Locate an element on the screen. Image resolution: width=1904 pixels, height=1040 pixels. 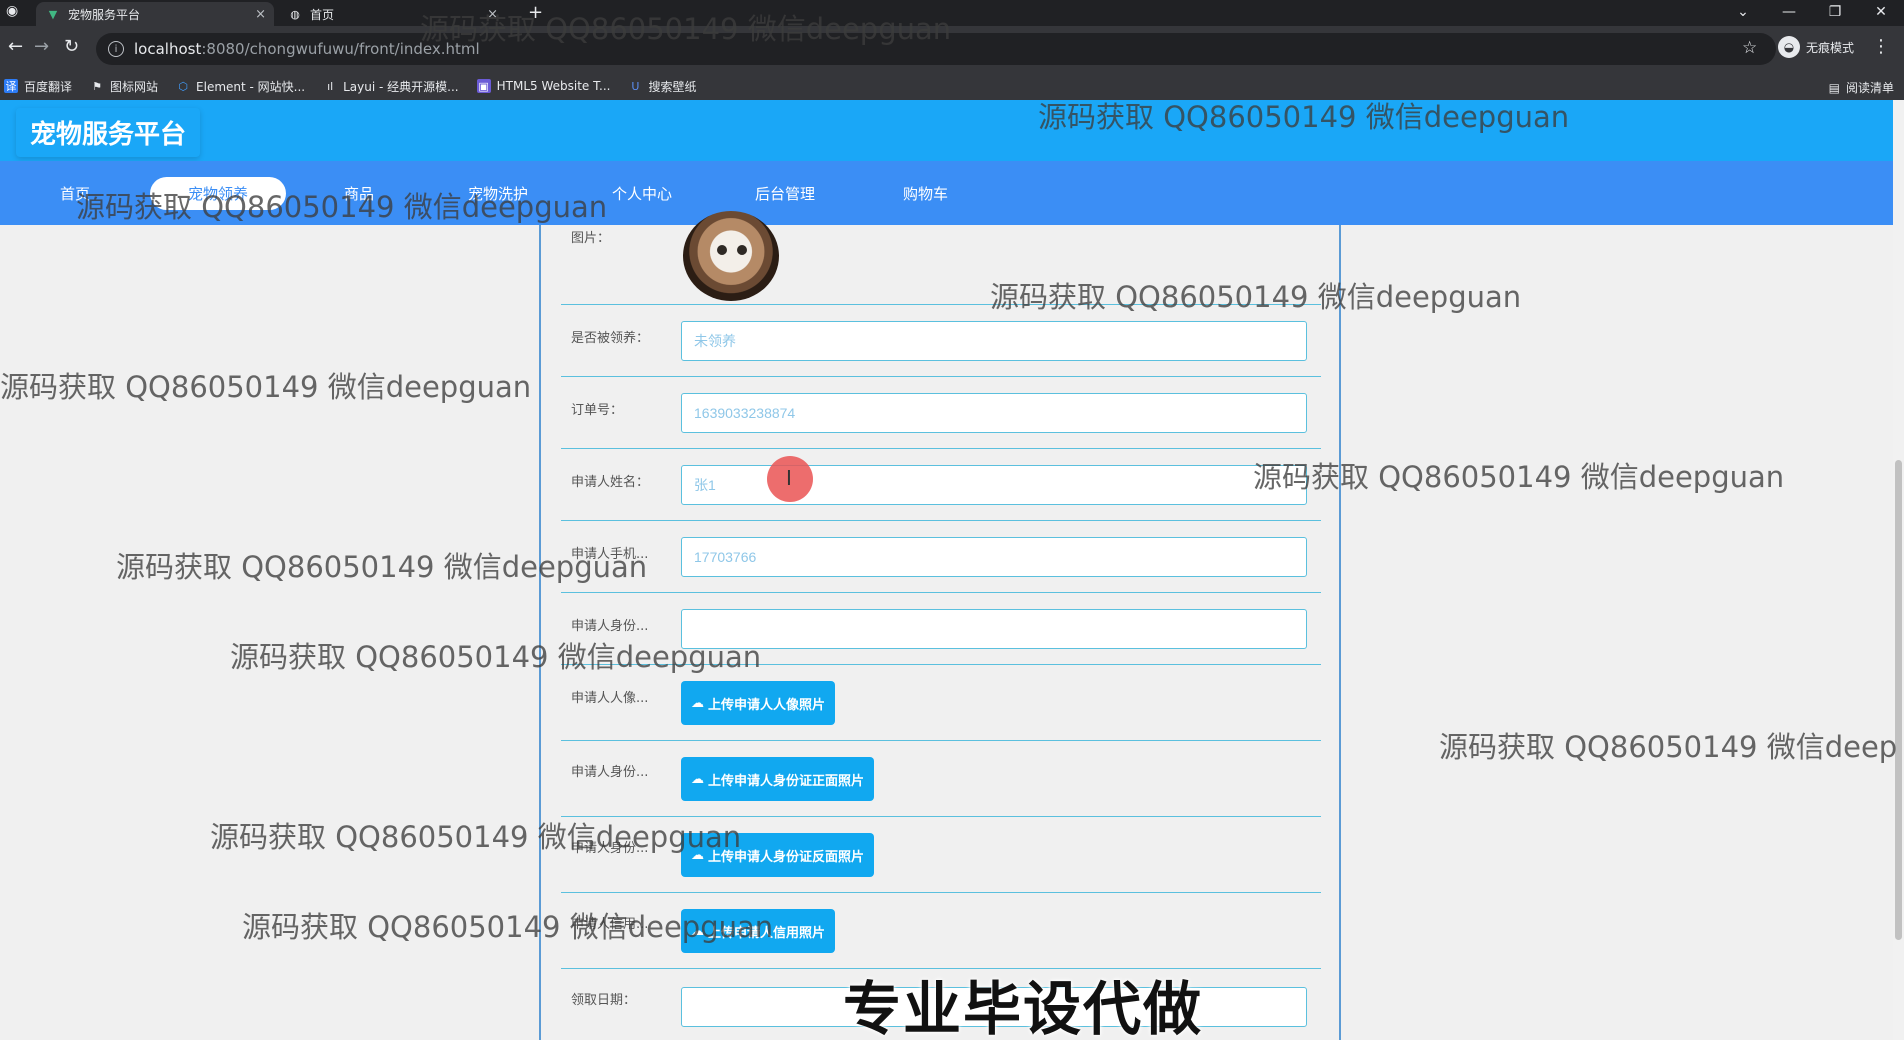
layui-logo-icon: ıl is located at coordinates (330, 86).